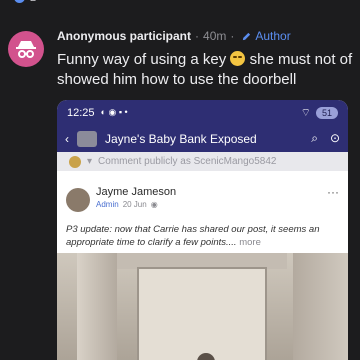 This screenshot has width=360, height=360. I want to click on group-thumbnail, so click(87, 138).